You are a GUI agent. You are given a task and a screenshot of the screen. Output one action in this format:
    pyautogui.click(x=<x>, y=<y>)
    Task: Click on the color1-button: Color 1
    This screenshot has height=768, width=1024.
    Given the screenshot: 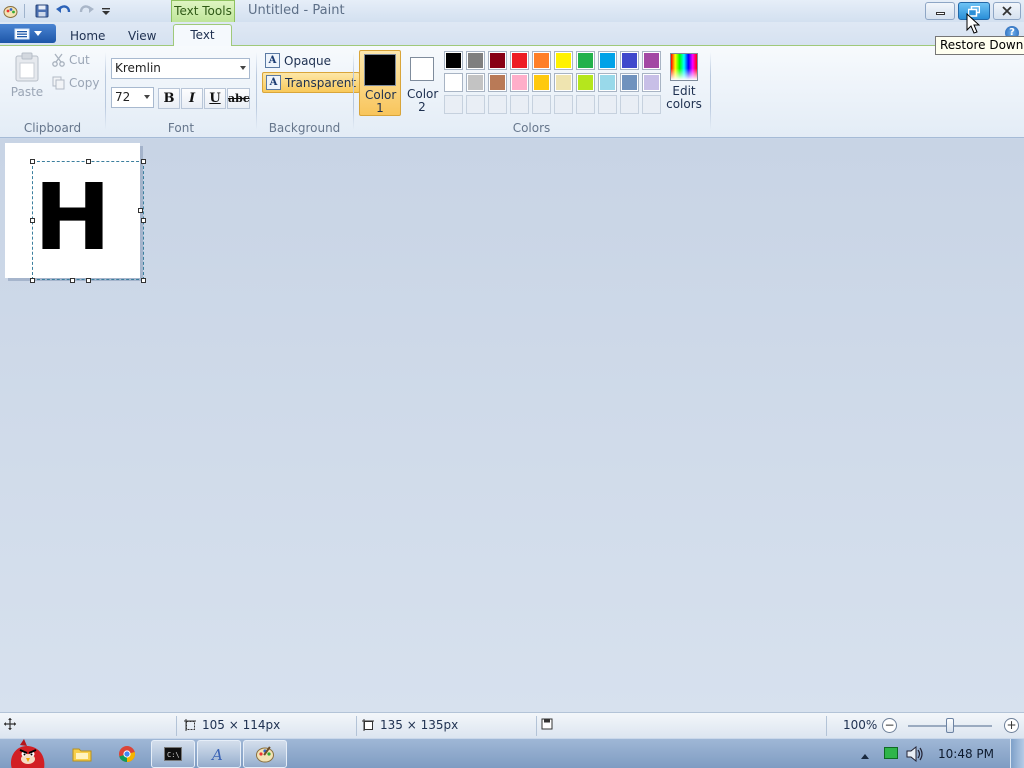 What is the action you would take?
    pyautogui.click(x=380, y=83)
    